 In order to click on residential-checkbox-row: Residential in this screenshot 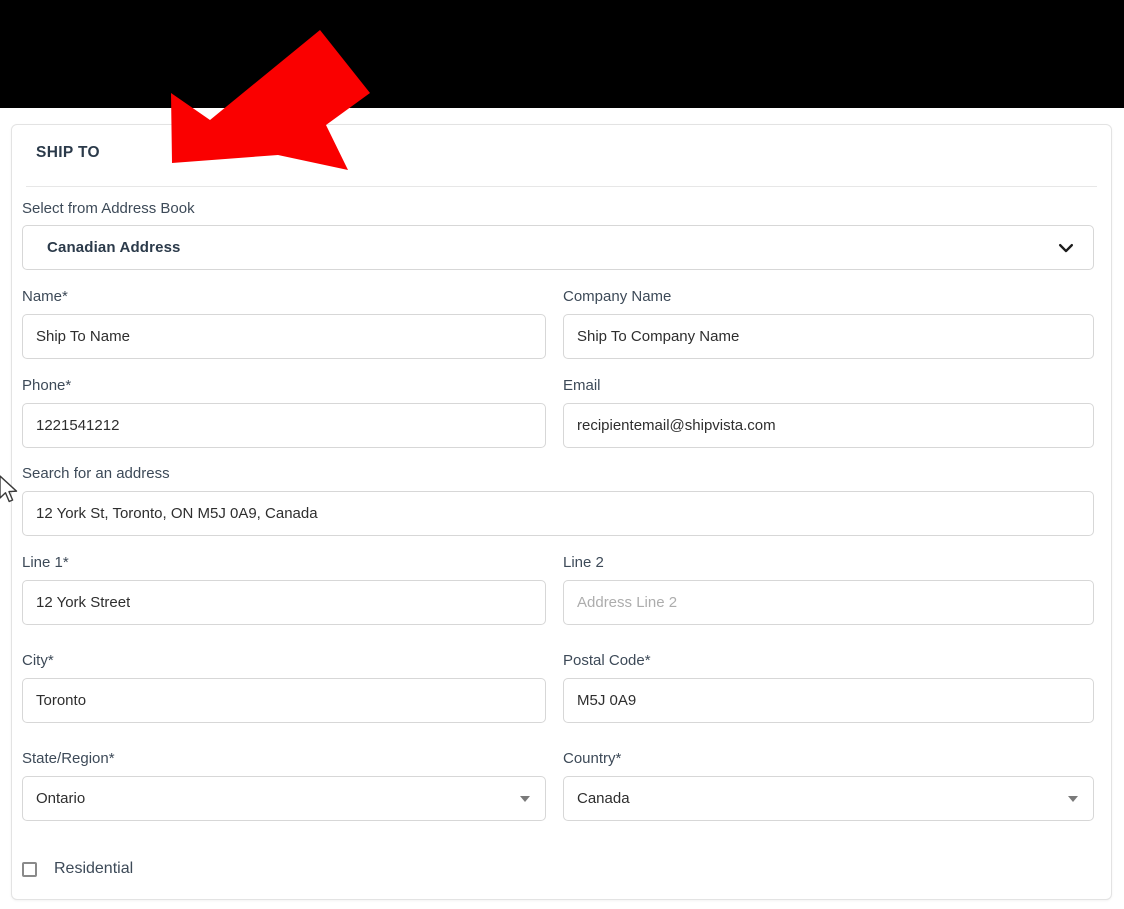, I will do `click(77, 869)`.